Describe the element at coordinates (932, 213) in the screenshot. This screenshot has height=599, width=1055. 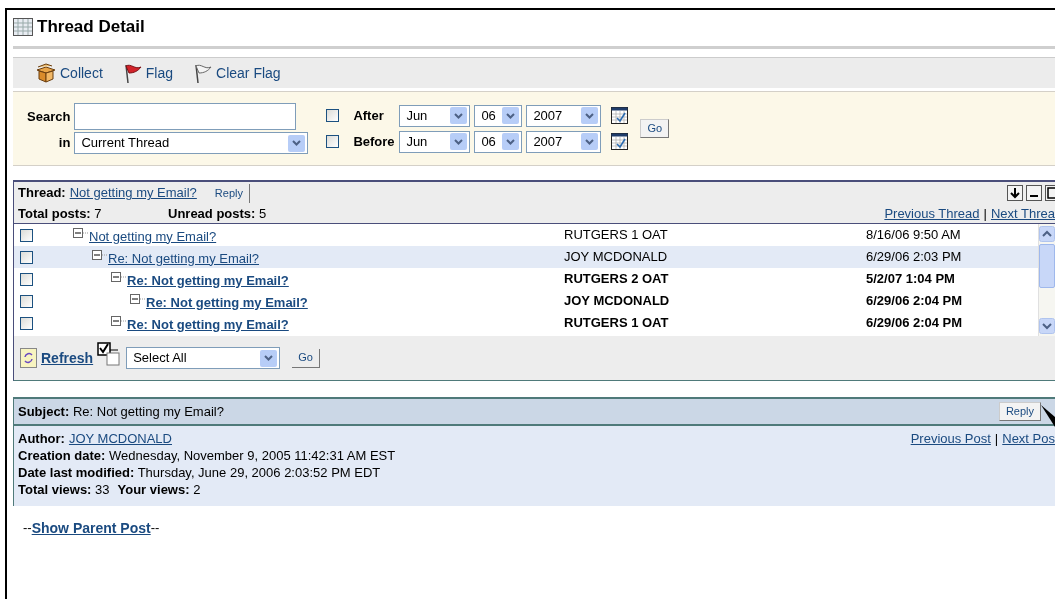
I see `link: Previous Thread` at that location.